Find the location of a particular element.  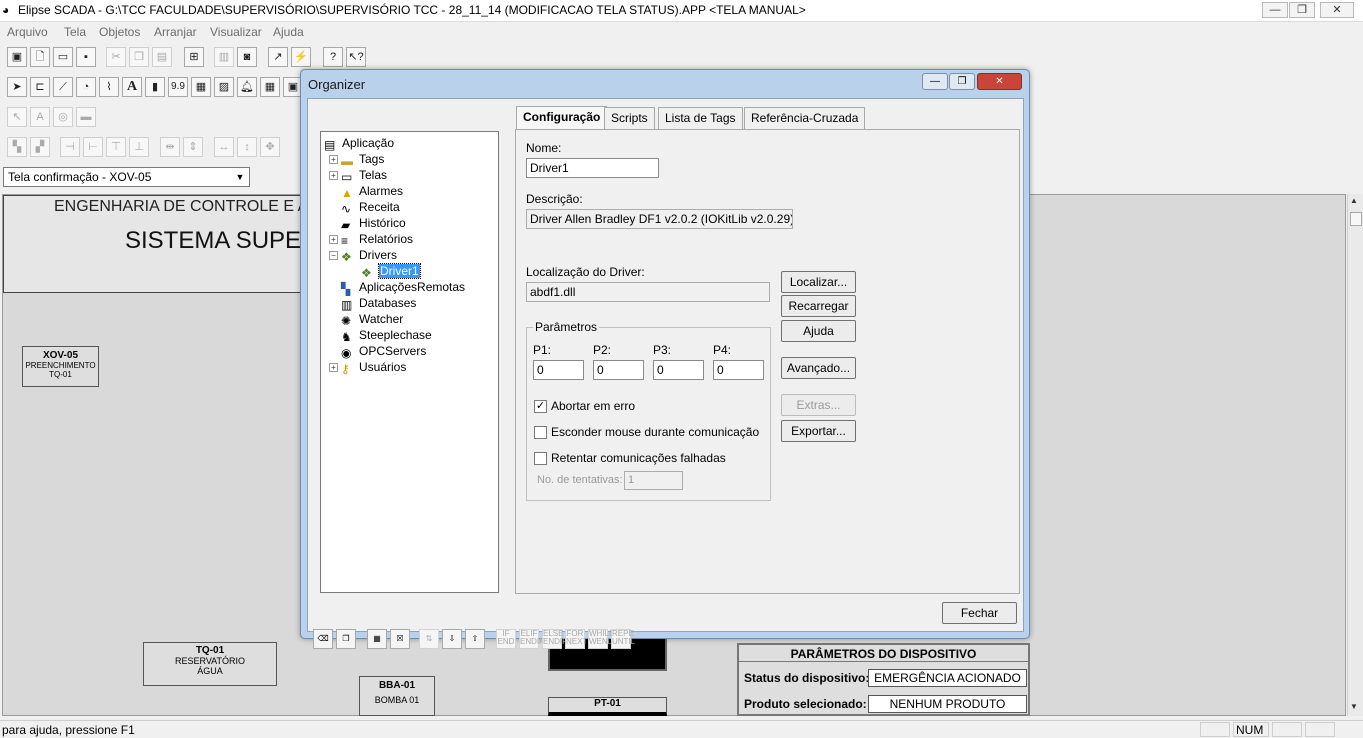

ungroup-icon: ▞ is located at coordinates (40, 147).